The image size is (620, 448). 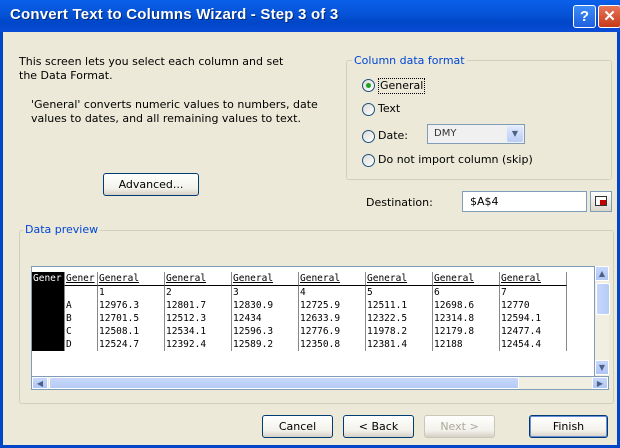 What do you see at coordinates (459, 426) in the screenshot?
I see `next-button: Next >` at bounding box center [459, 426].